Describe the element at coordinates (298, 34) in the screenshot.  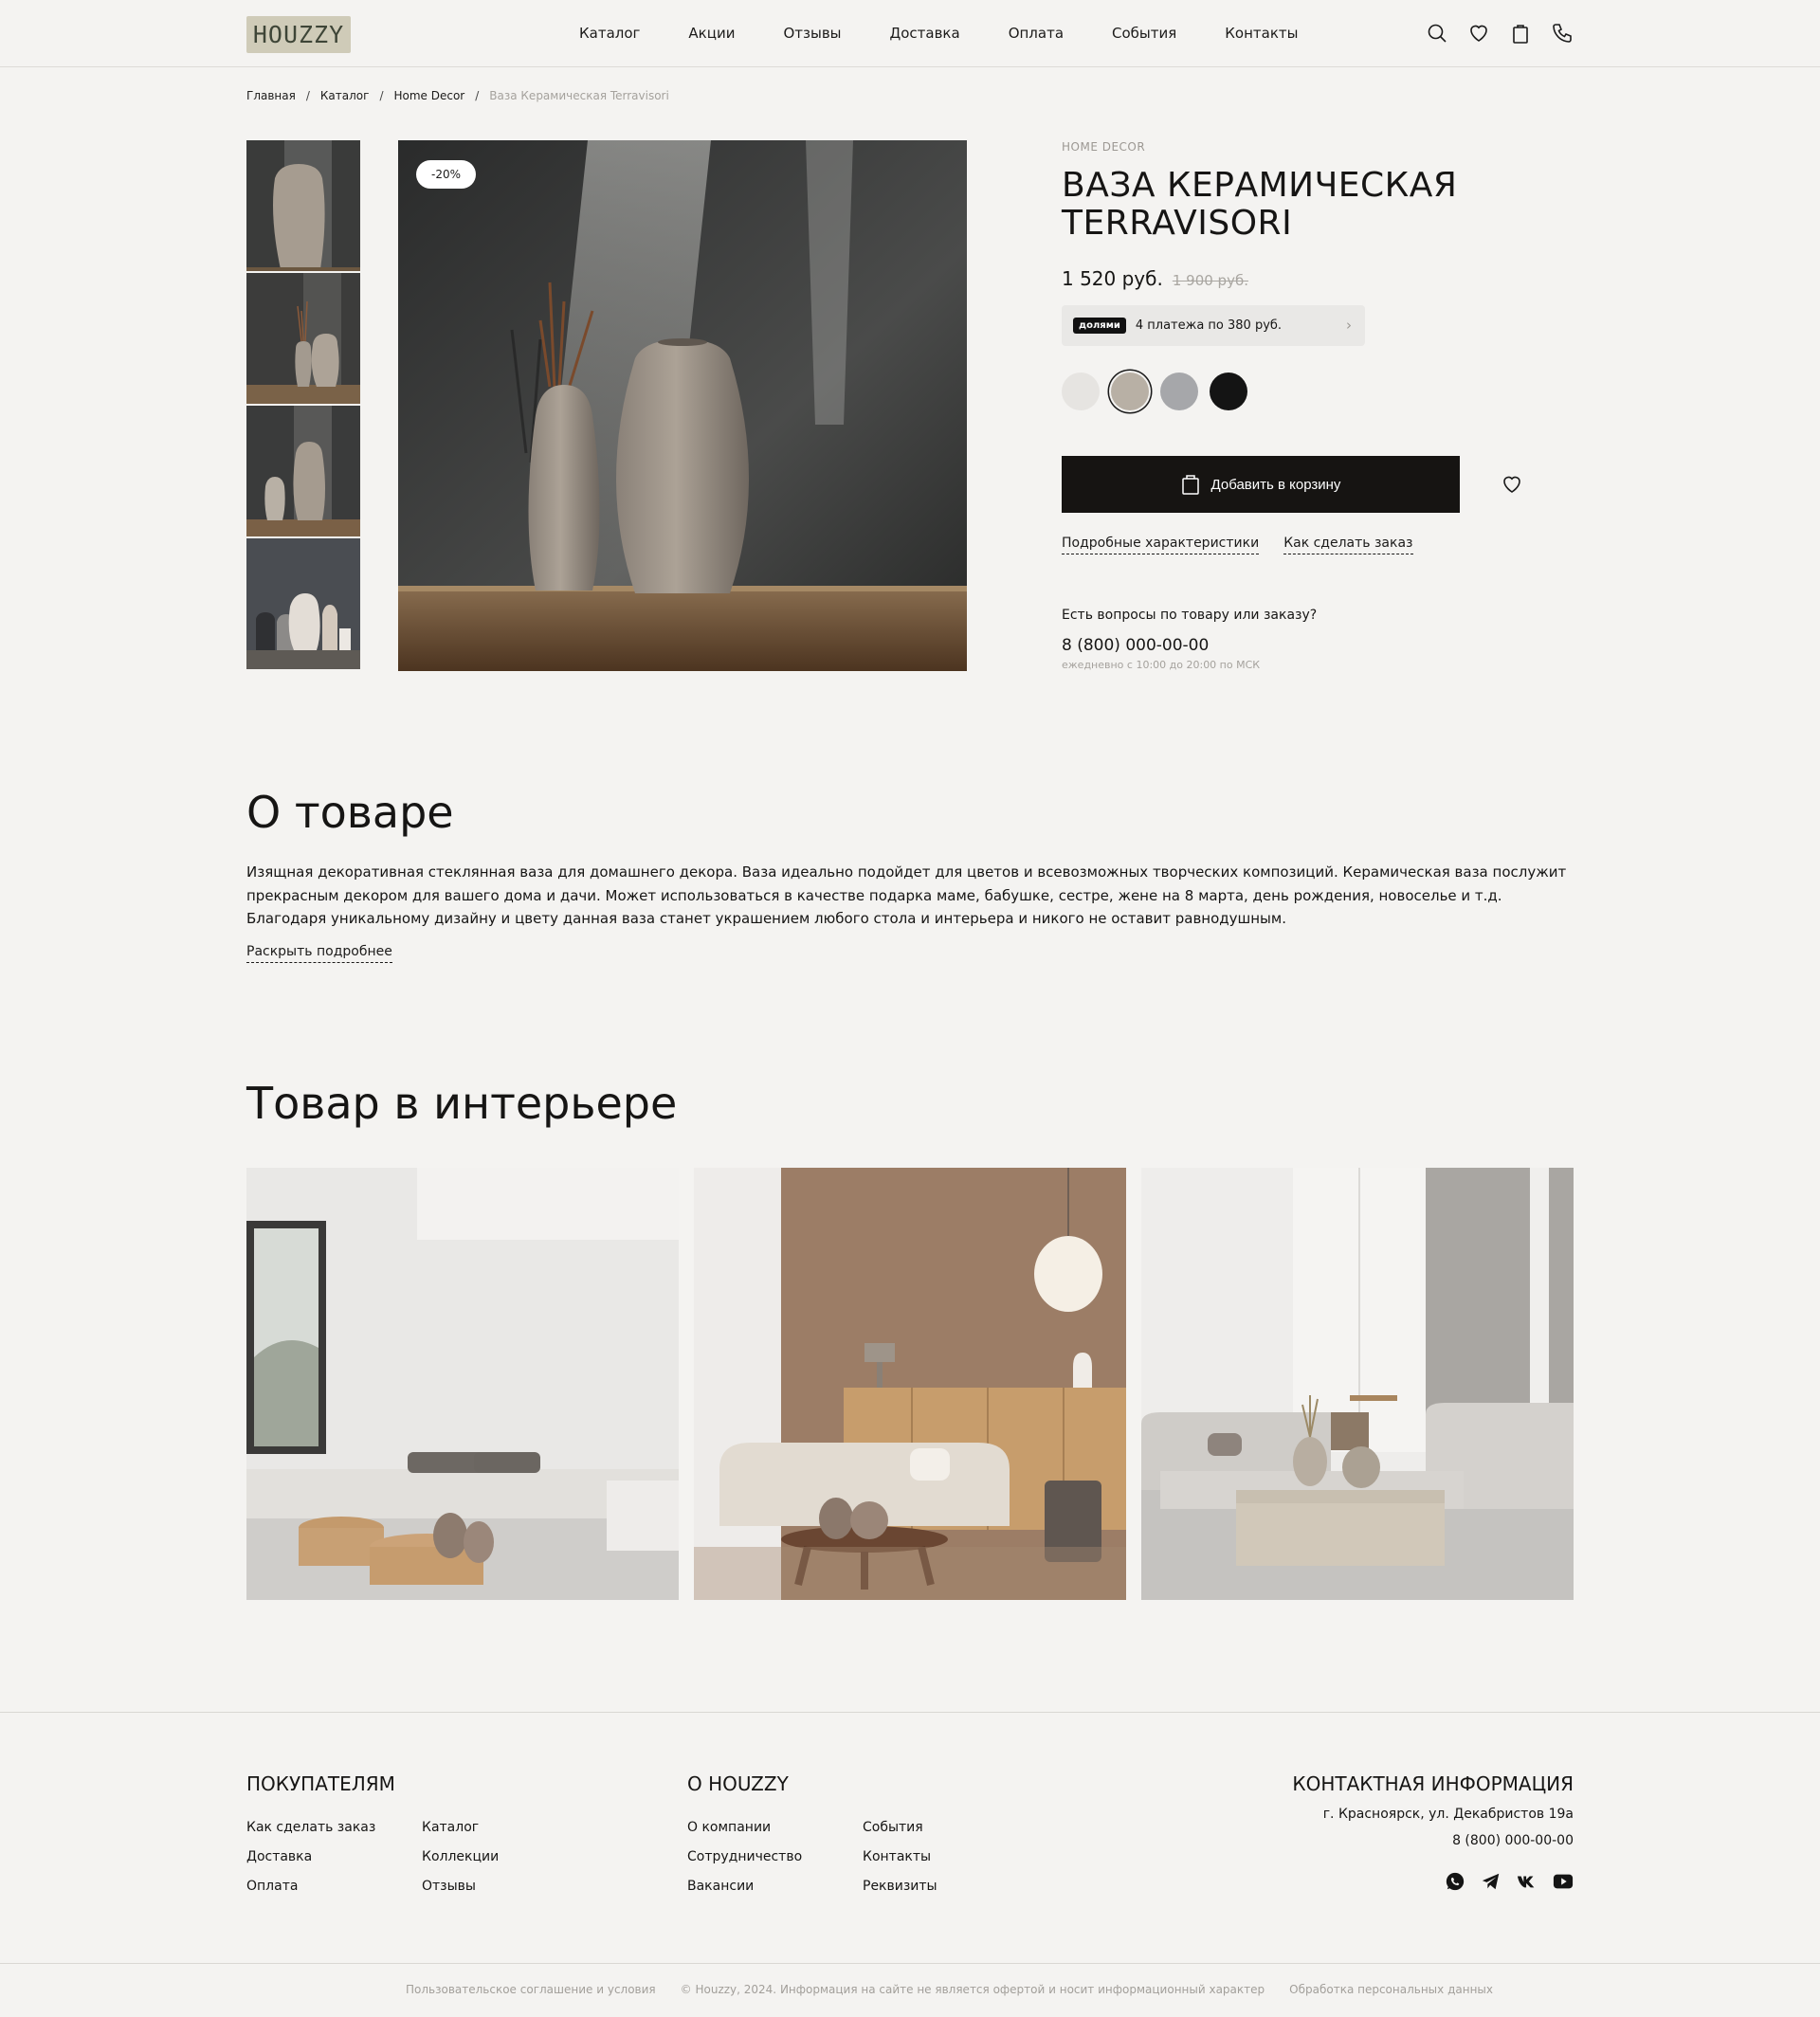
I see `logo: HOUZZY` at that location.